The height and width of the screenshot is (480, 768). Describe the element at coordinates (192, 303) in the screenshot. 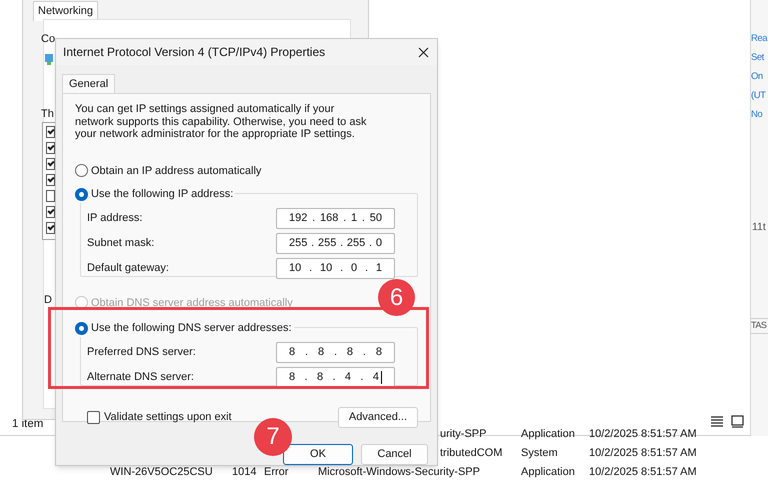

I see `radio-label: Obtain DNS server address automatically` at that location.